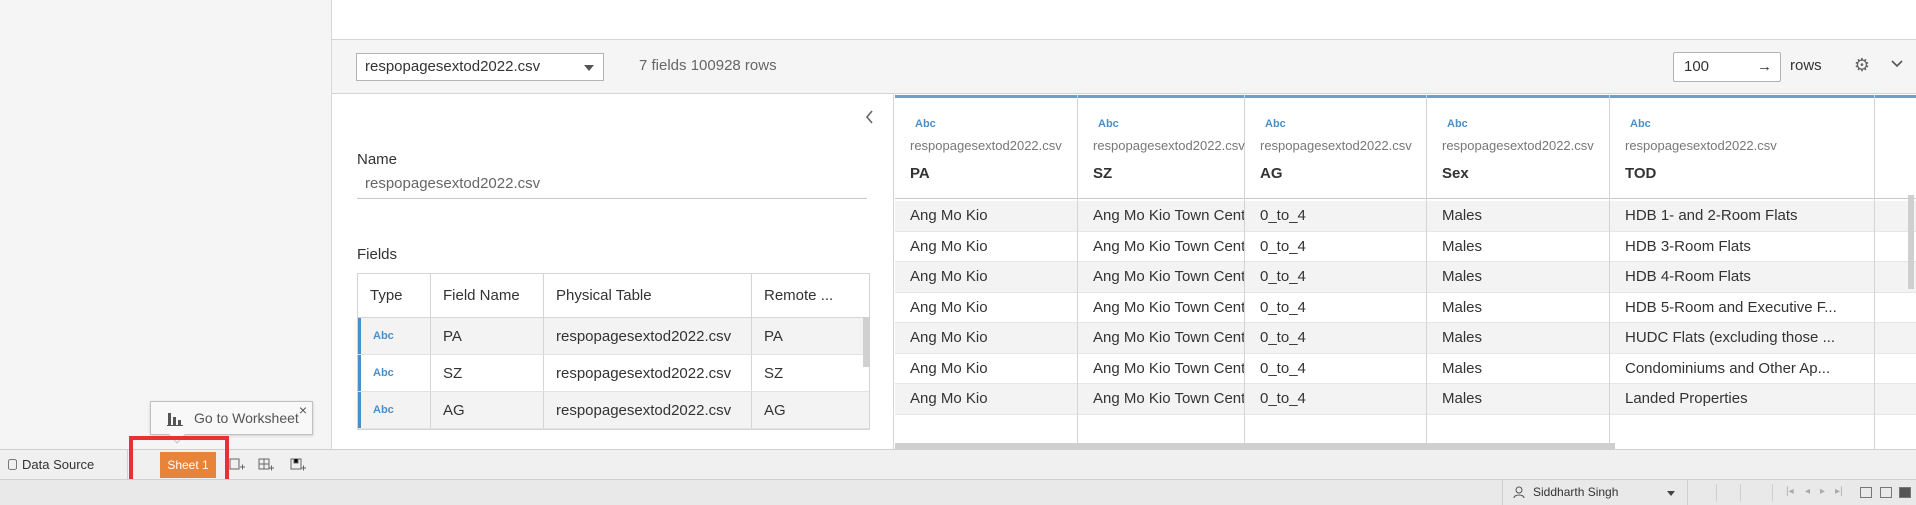 The height and width of the screenshot is (505, 1916). What do you see at coordinates (1161, 148) in the screenshot?
I see `grid-column-header: Abc respopagesextod2022.csv SZ` at bounding box center [1161, 148].